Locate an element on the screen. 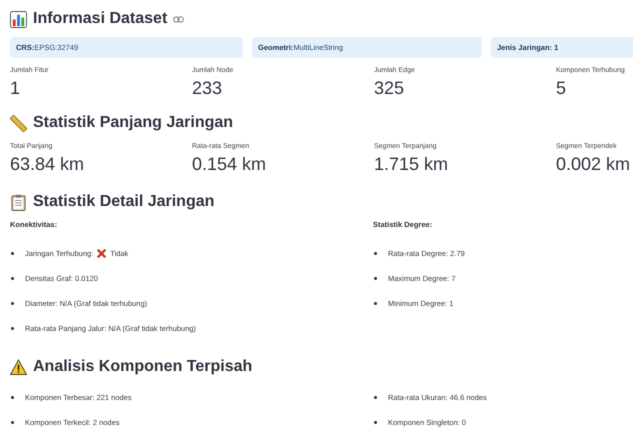  link-icon is located at coordinates (178, 19).